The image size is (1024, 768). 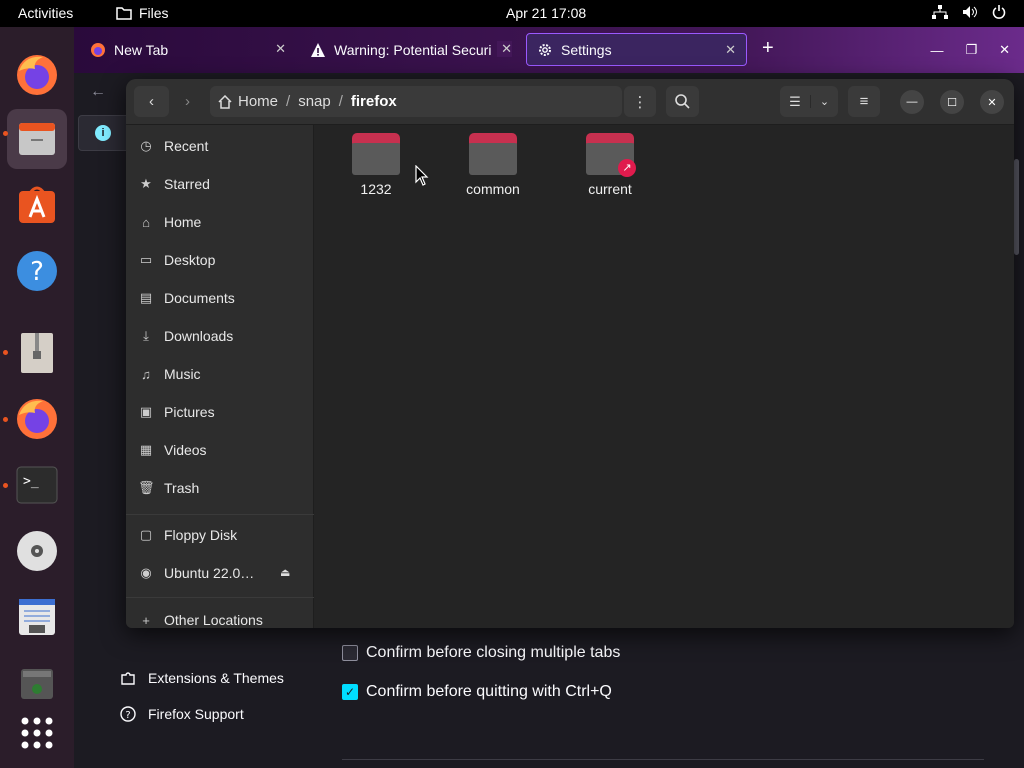 I want to click on puzzle-icon, so click(x=128, y=678).